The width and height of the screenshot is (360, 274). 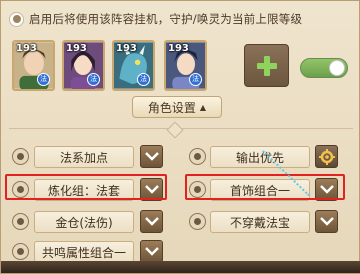 I want to click on resonance-icon, so click(x=20, y=251).